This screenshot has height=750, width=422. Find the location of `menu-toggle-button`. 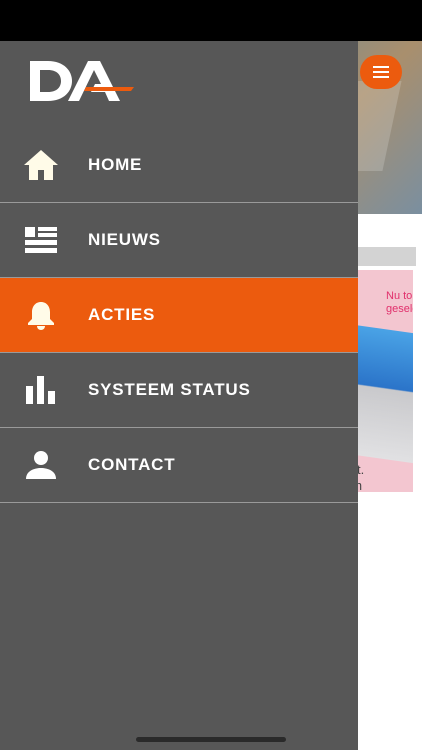

menu-toggle-button is located at coordinates (381, 72).